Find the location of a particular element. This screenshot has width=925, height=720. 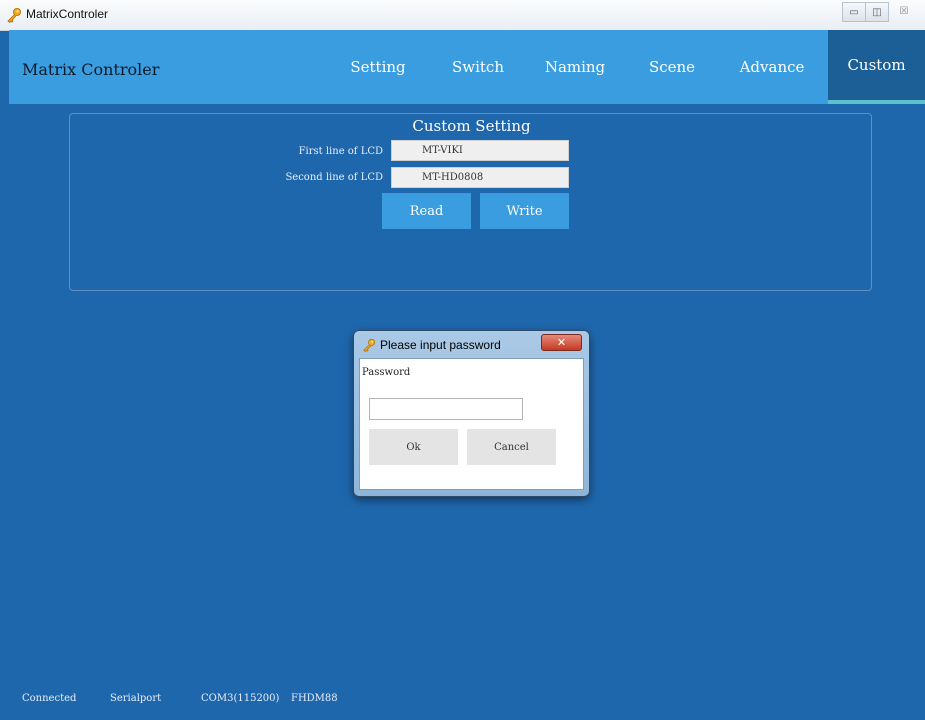

window-controls: ▭ ◫ ☒ is located at coordinates (880, 12).